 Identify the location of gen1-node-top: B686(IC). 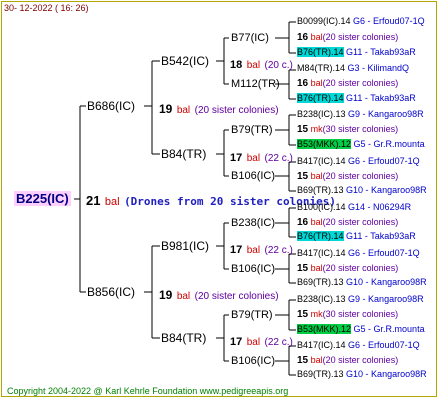
(111, 106).